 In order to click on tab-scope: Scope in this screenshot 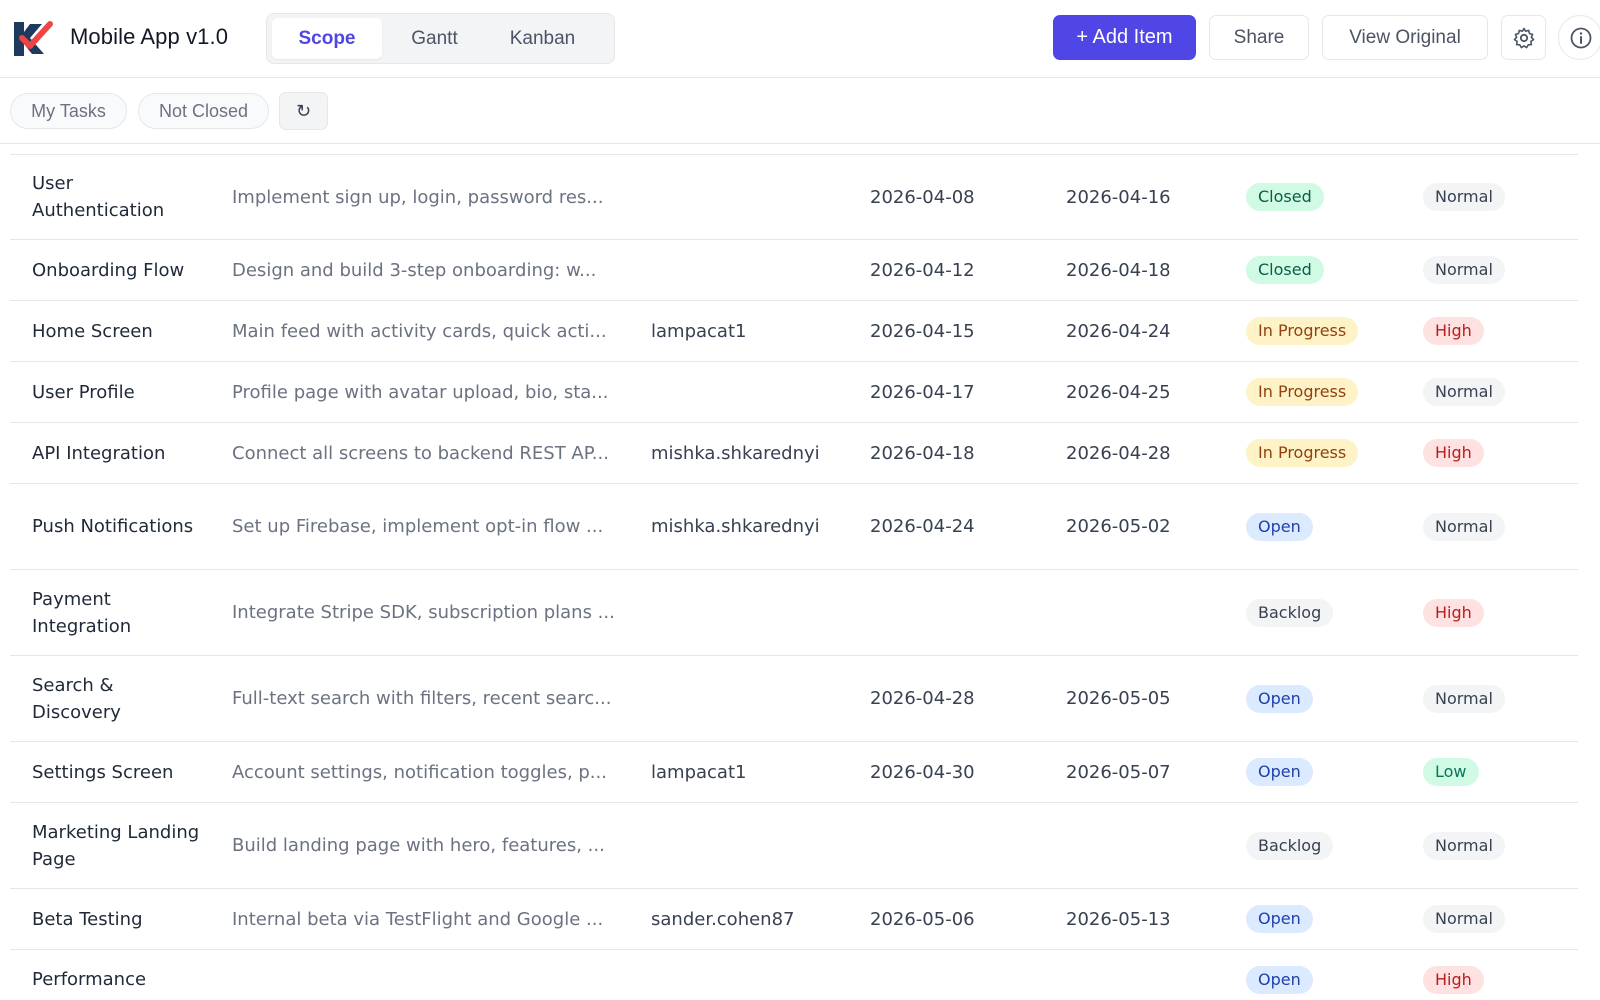, I will do `click(327, 38)`.